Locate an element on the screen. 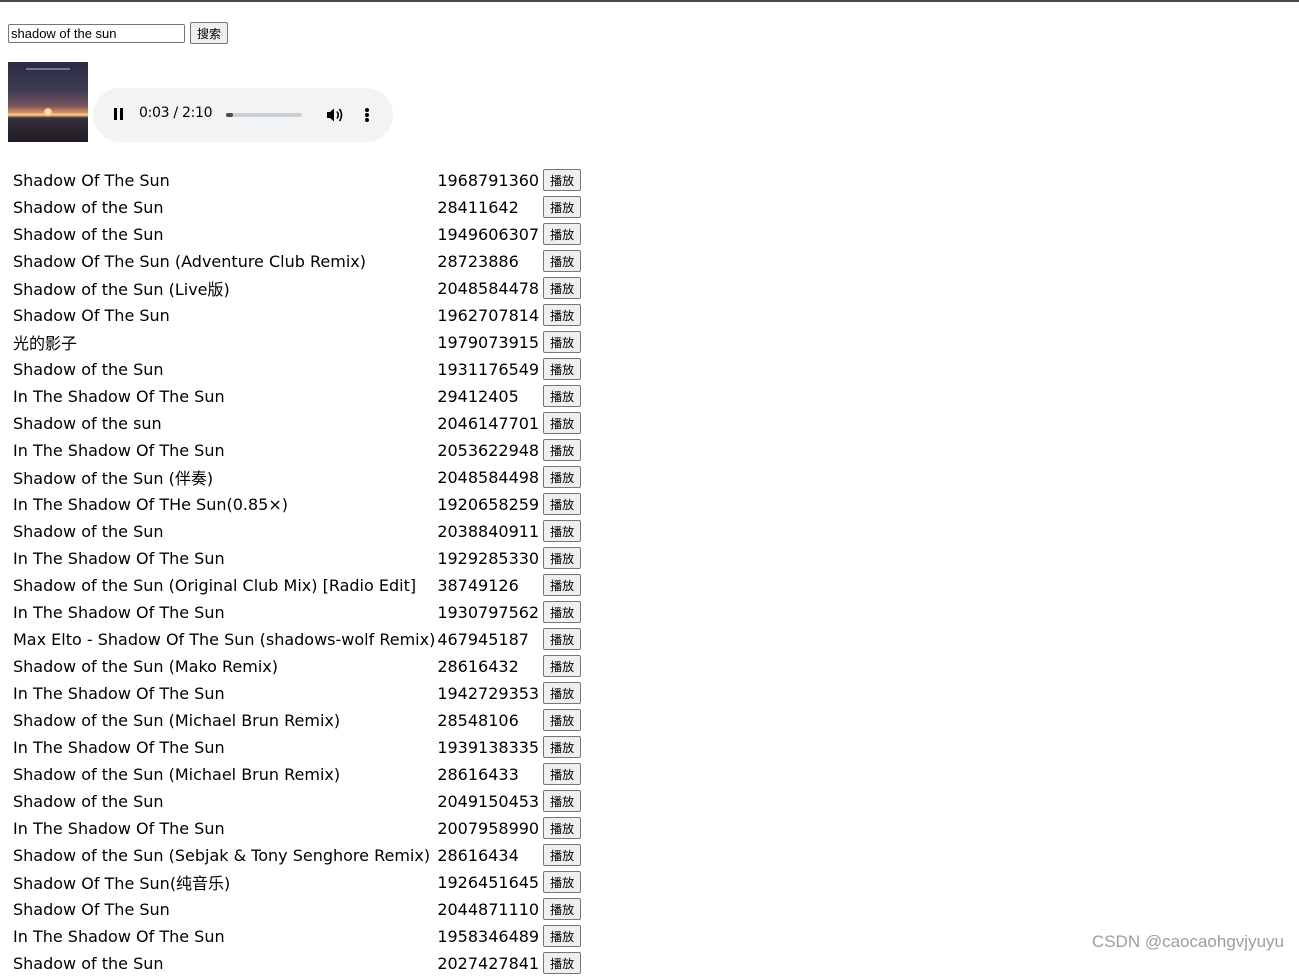 Image resolution: width=1299 pixels, height=978 pixels. watermark: CSDN @caocaohgvjyuyu is located at coordinates (1187, 941).